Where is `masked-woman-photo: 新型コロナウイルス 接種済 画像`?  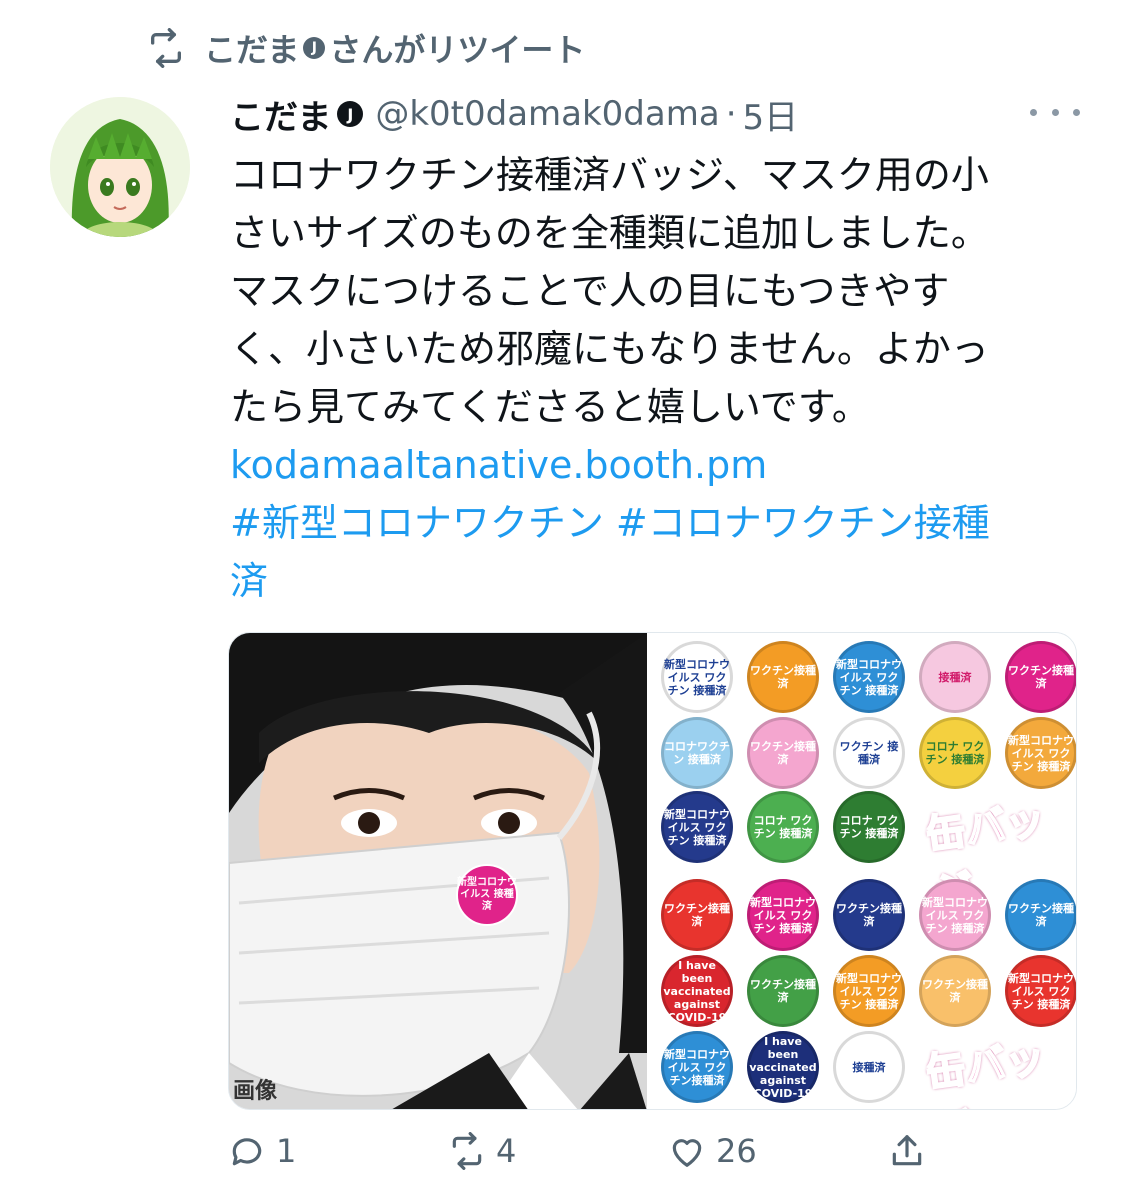 masked-woman-photo: 新型コロナウイルス 接種済 画像 is located at coordinates (438, 871).